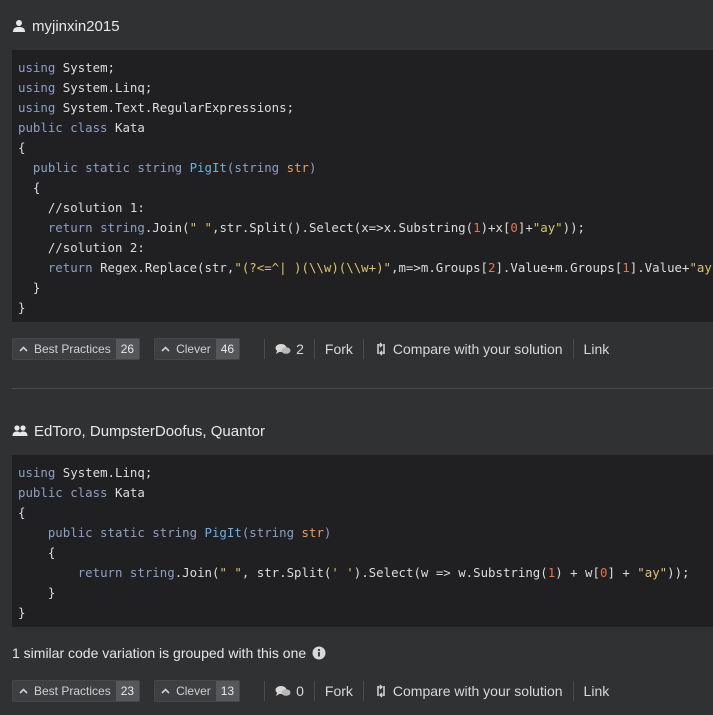 The height and width of the screenshot is (715, 713). What do you see at coordinates (126, 492) in the screenshot?
I see `code-token: Kata` at bounding box center [126, 492].